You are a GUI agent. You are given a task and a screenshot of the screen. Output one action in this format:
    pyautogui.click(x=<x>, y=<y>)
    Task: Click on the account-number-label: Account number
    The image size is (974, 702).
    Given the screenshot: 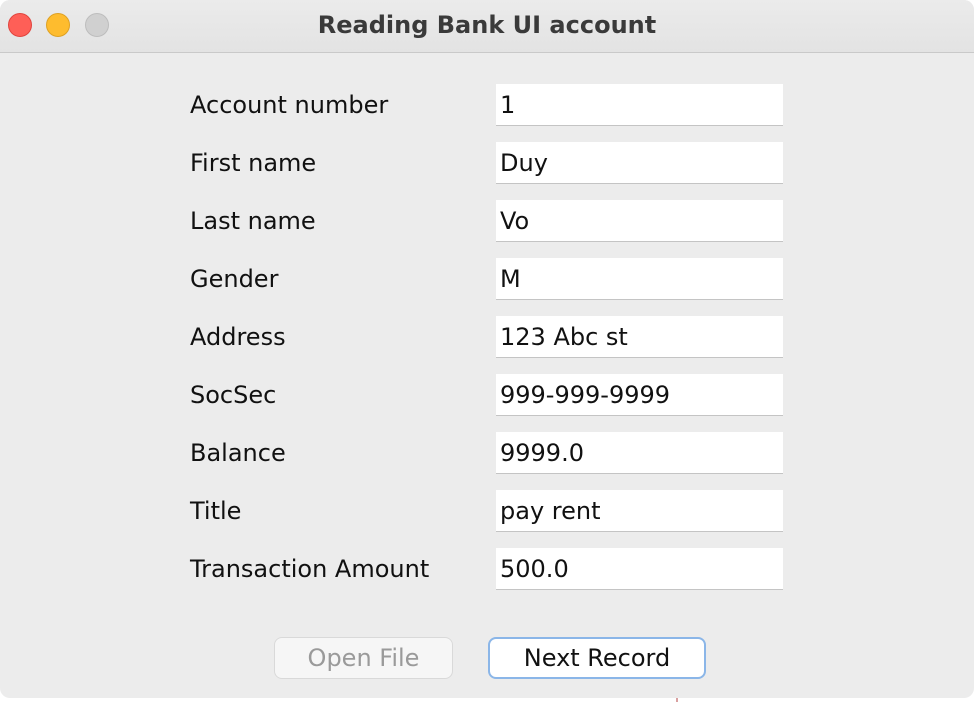 What is the action you would take?
    pyautogui.click(x=289, y=105)
    